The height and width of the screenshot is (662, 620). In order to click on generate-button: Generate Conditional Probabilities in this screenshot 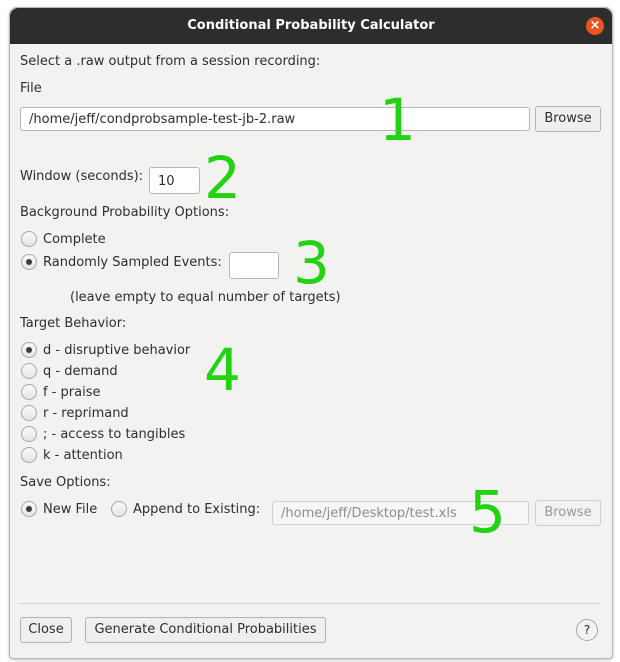, I will do `click(205, 630)`.